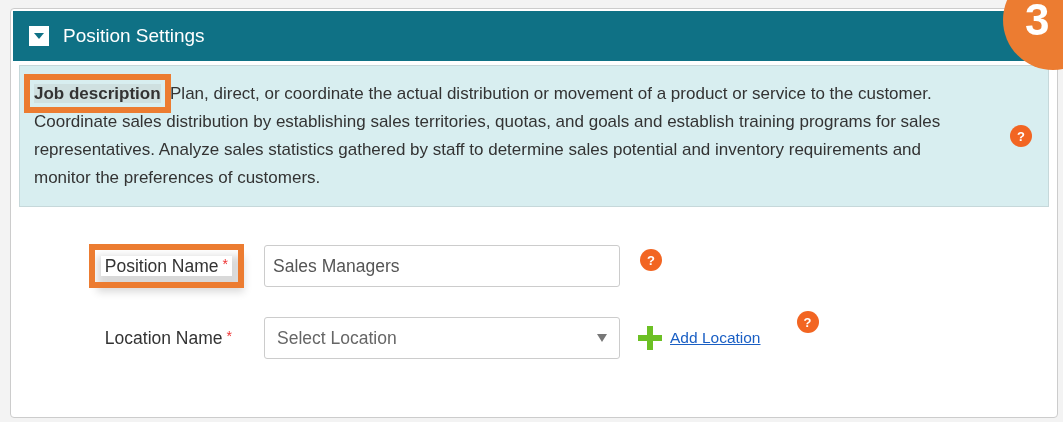 The height and width of the screenshot is (422, 1063). What do you see at coordinates (442, 338) in the screenshot?
I see `location-dropdown: Select Location` at bounding box center [442, 338].